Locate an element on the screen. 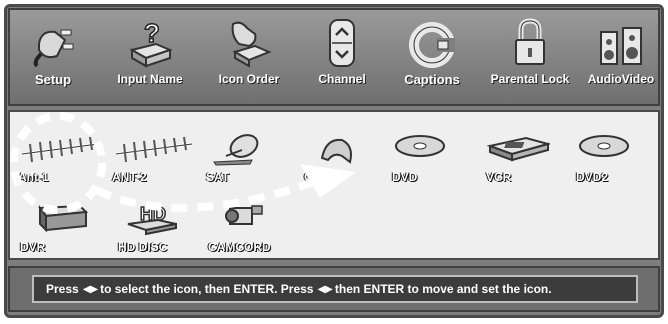 The height and width of the screenshot is (324, 668). input-tile-ant-1: Ant-1 is located at coordinates (59, 158).